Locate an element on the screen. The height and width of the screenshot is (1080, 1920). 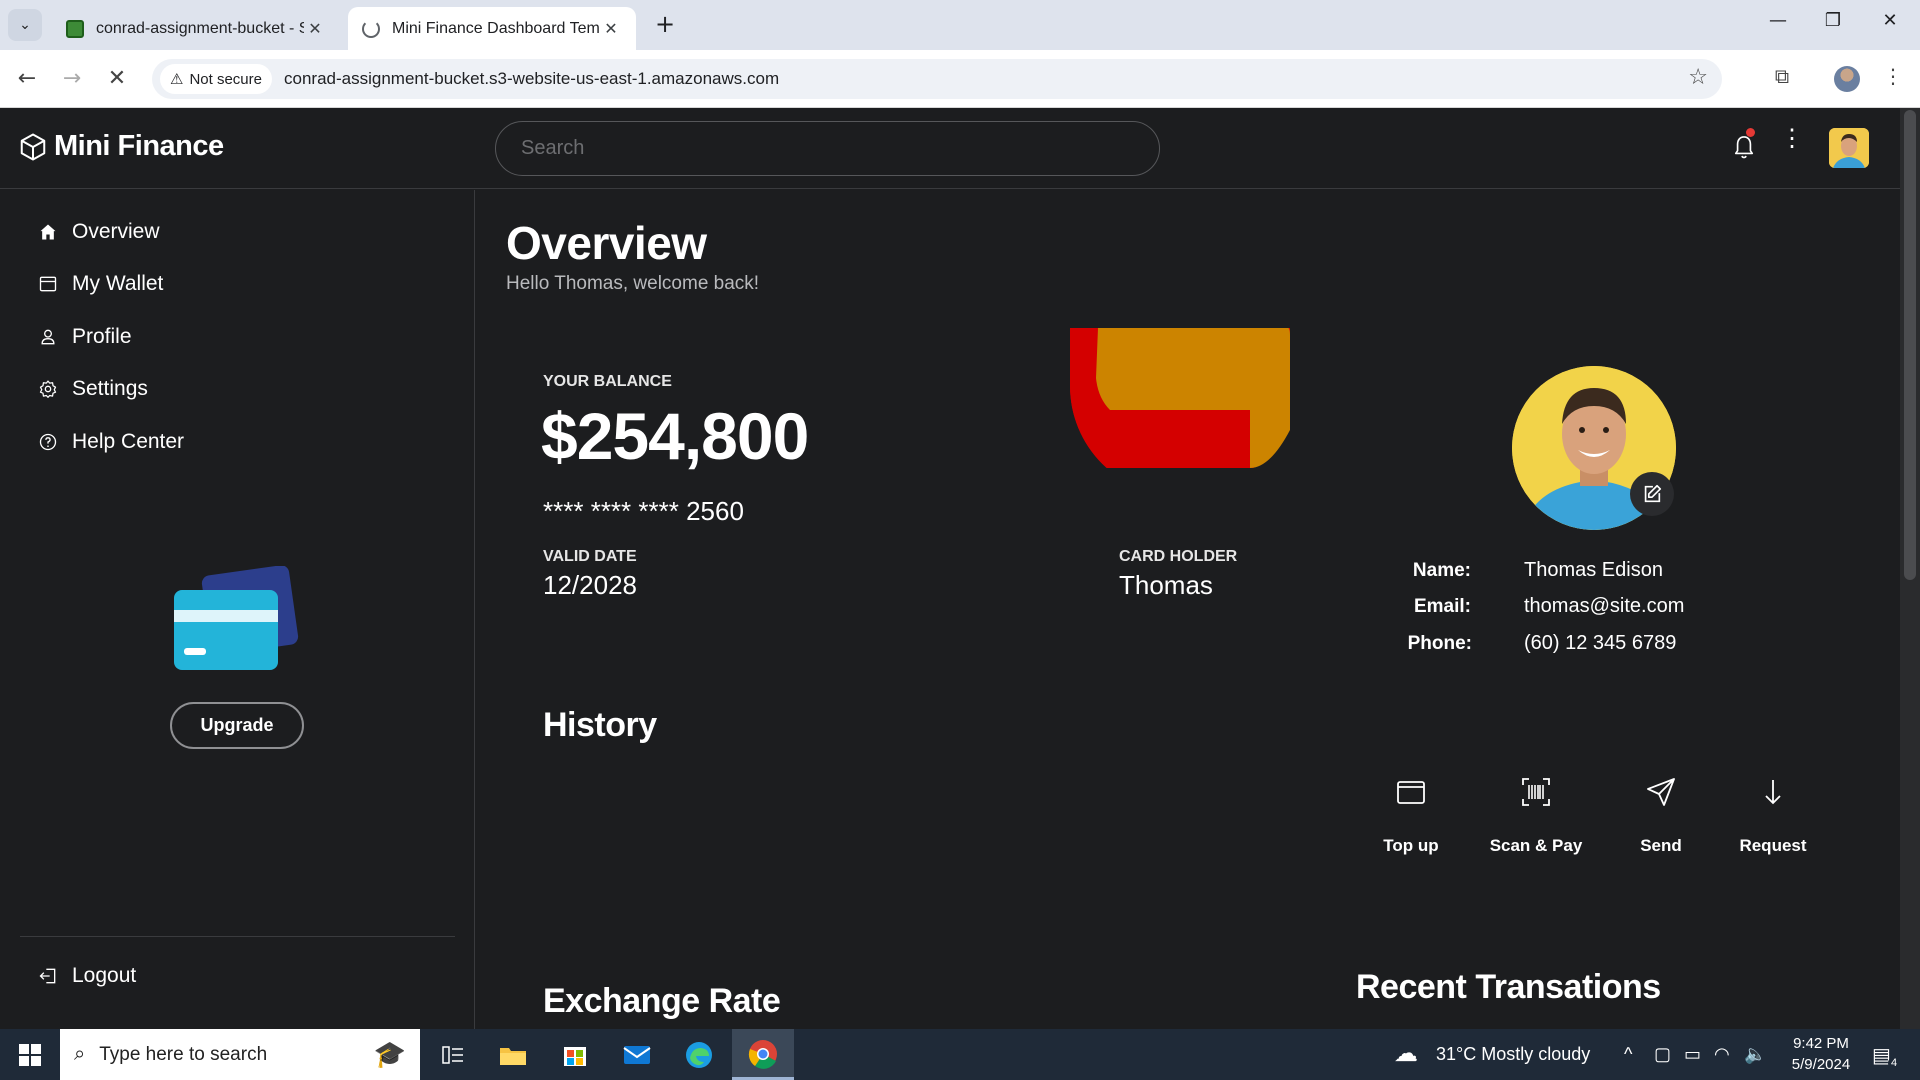
show-hidden-icons-icon: ^ is located at coordinates (1628, 1054).